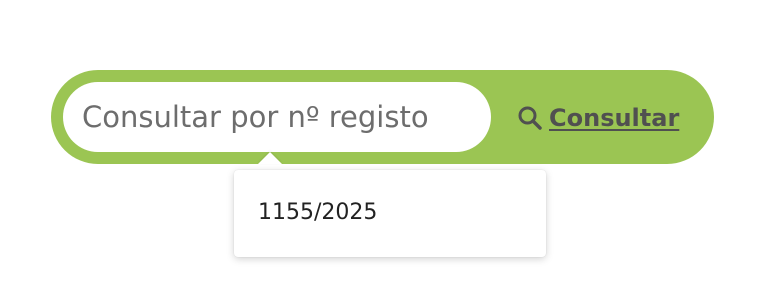  I want to click on suggestion-pointer, so click(270, 158).